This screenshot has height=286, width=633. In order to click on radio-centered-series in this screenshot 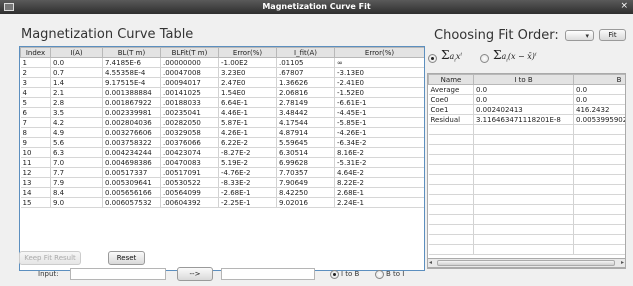, I will do `click(484, 58)`.